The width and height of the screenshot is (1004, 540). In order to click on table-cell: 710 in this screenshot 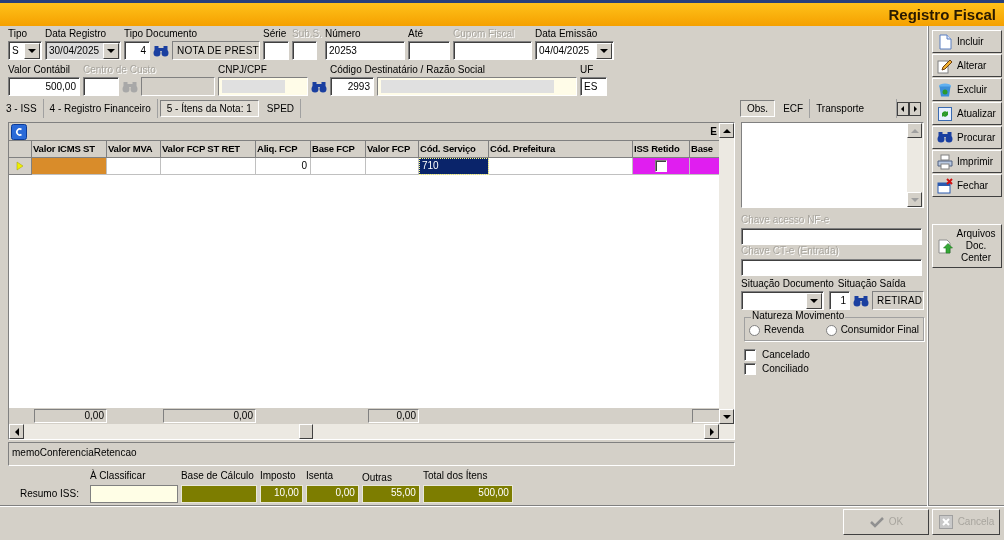, I will do `click(454, 166)`.